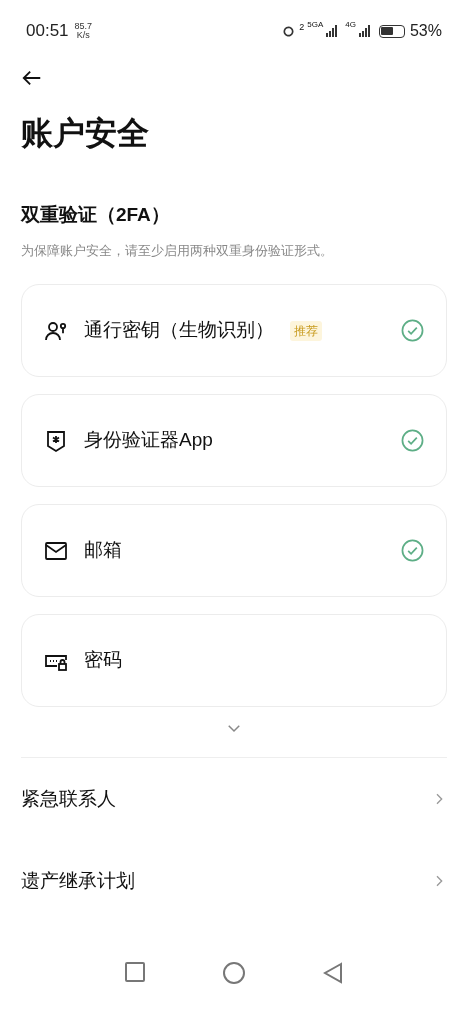 The height and width of the screenshot is (1024, 468). What do you see at coordinates (302, 27) in the screenshot?
I see `sim-number: 2` at bounding box center [302, 27].